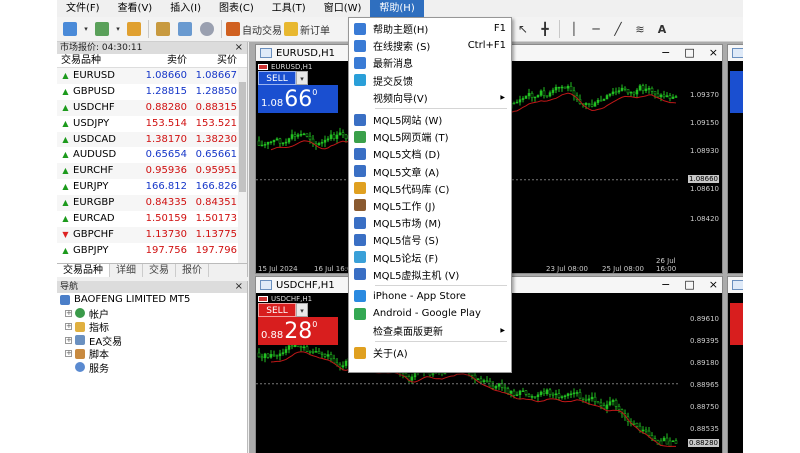 This screenshot has width=800, height=453. I want to click on menu-tools: 工具(T), so click(289, 8).